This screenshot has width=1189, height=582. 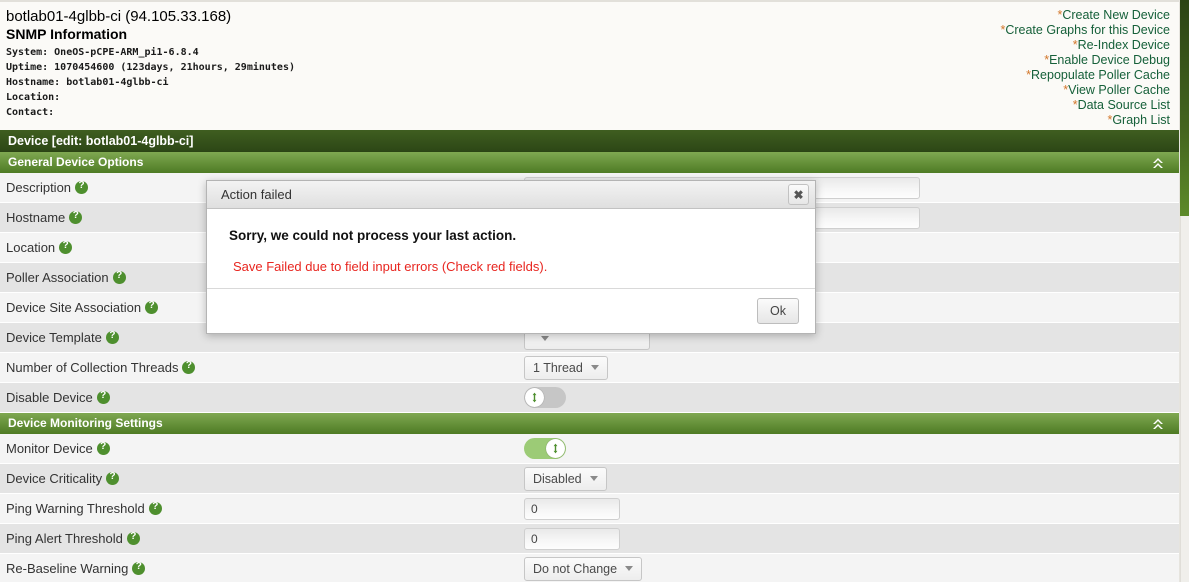 What do you see at coordinates (590, 449) in the screenshot?
I see `row-monitor-device: Monitor Device` at bounding box center [590, 449].